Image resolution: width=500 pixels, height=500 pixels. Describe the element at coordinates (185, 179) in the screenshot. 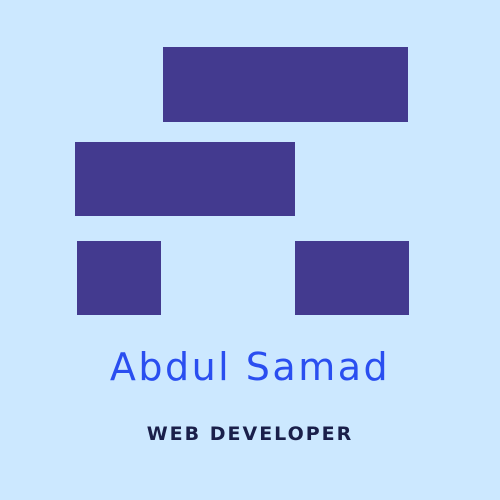

I see `logo-block-middle` at that location.